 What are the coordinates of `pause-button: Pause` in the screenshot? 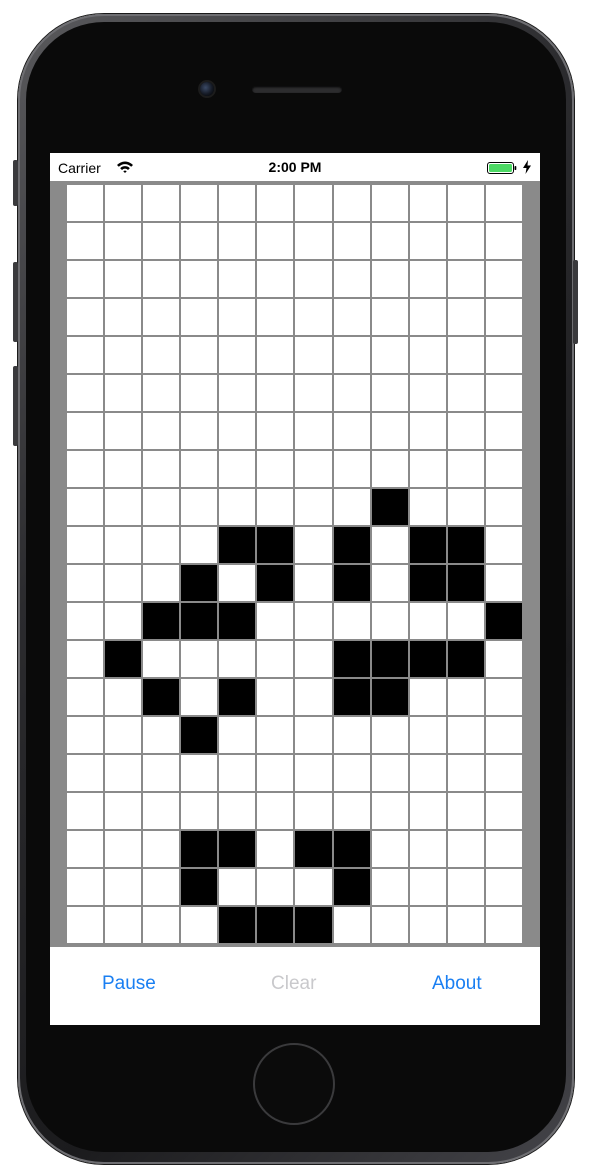 It's located at (129, 984).